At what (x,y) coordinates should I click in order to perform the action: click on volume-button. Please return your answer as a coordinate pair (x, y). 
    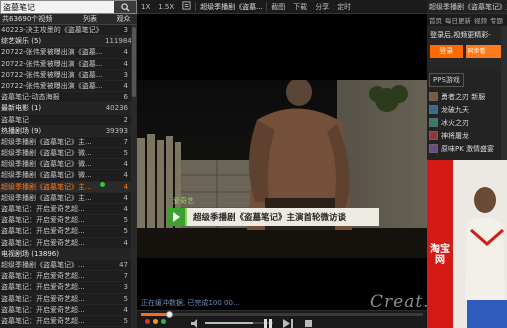
    Looking at the image, I should click on (196, 323).